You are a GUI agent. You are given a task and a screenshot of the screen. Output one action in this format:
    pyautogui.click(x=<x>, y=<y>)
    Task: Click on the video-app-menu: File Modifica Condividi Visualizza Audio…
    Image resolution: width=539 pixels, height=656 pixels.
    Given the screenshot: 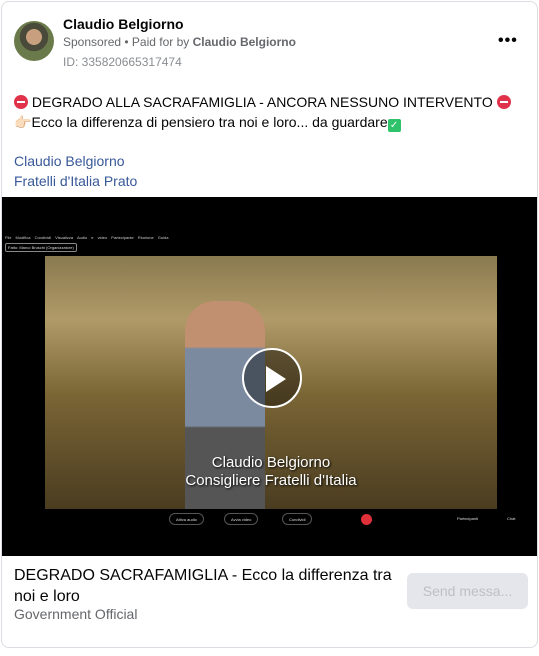 What is the action you would take?
    pyautogui.click(x=87, y=237)
    